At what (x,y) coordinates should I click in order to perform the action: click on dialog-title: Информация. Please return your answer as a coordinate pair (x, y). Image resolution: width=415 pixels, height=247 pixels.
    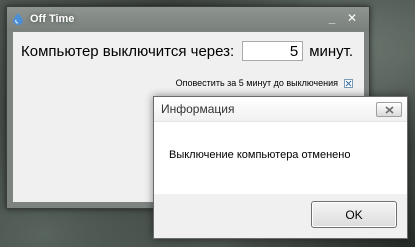
    Looking at the image, I should click on (198, 109).